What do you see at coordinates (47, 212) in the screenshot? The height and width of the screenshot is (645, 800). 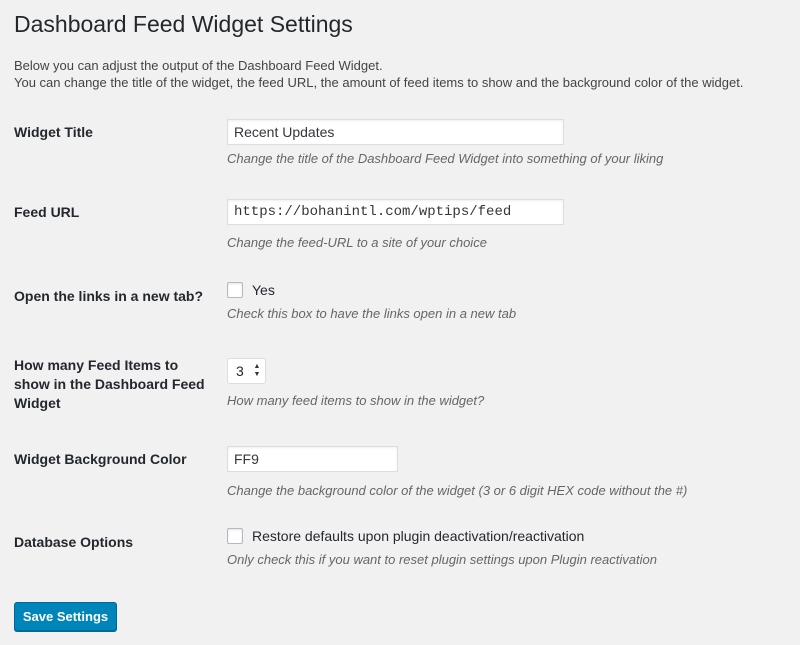 I see `feed-url-label: Feed URL` at bounding box center [47, 212].